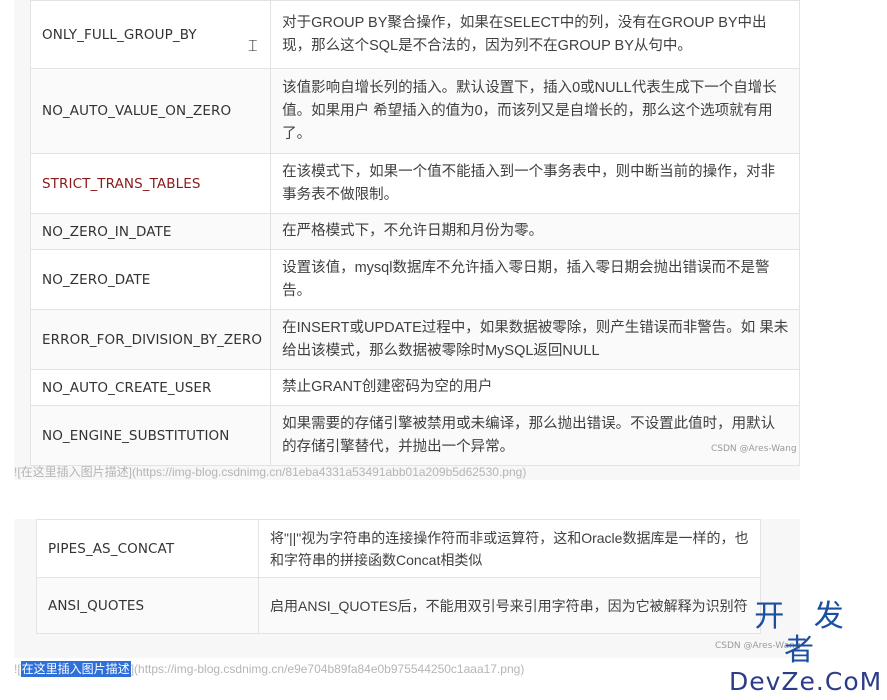 This screenshot has height=700, width=887. What do you see at coordinates (150, 279) in the screenshot?
I see `mode-name: NO_ZERO_DATE` at bounding box center [150, 279].